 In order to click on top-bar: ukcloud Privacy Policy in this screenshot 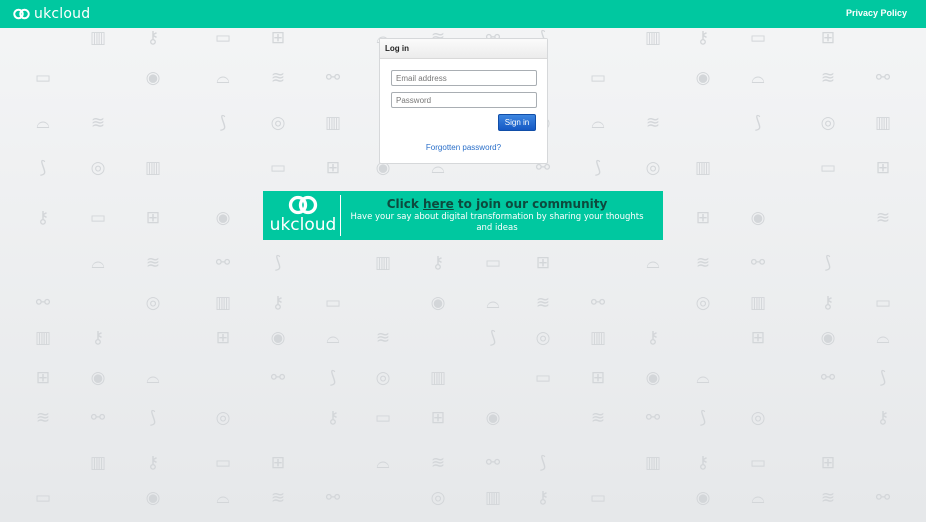, I will do `click(463, 14)`.